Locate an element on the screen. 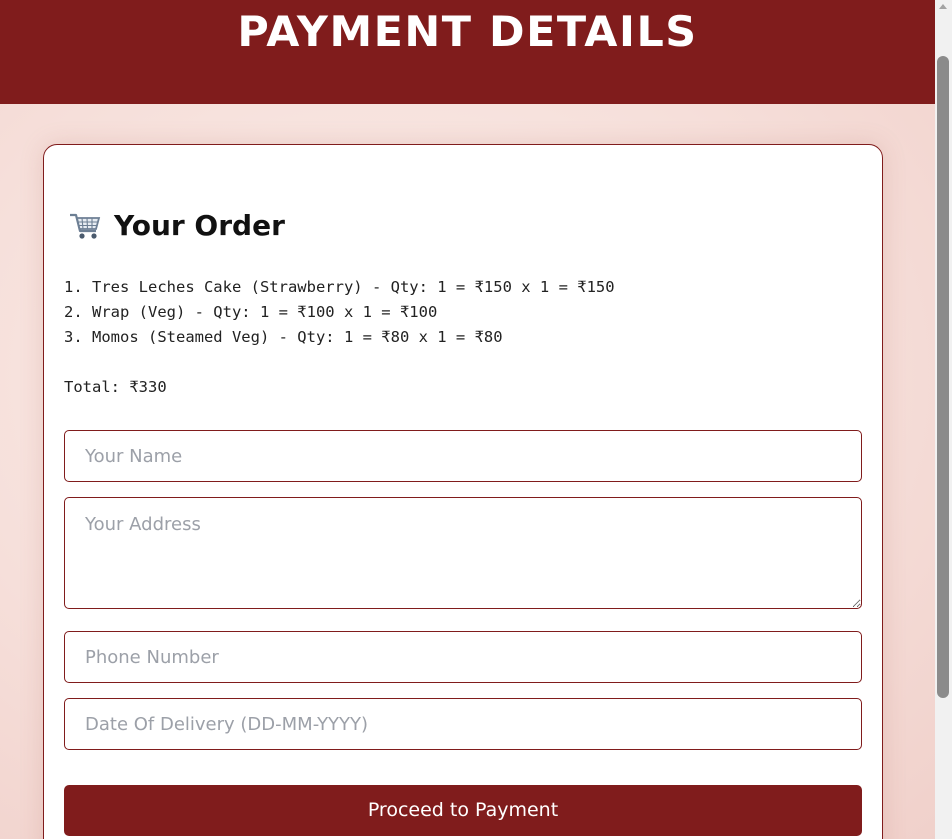 Image resolution: width=952 pixels, height=839 pixels. name-input is located at coordinates (463, 456).